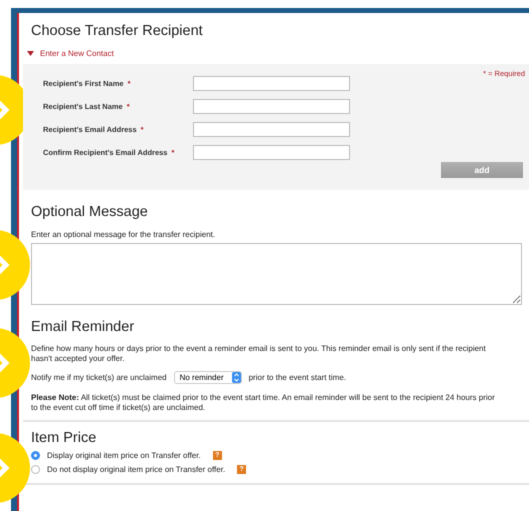  I want to click on reminder-select: No reminder, so click(208, 377).